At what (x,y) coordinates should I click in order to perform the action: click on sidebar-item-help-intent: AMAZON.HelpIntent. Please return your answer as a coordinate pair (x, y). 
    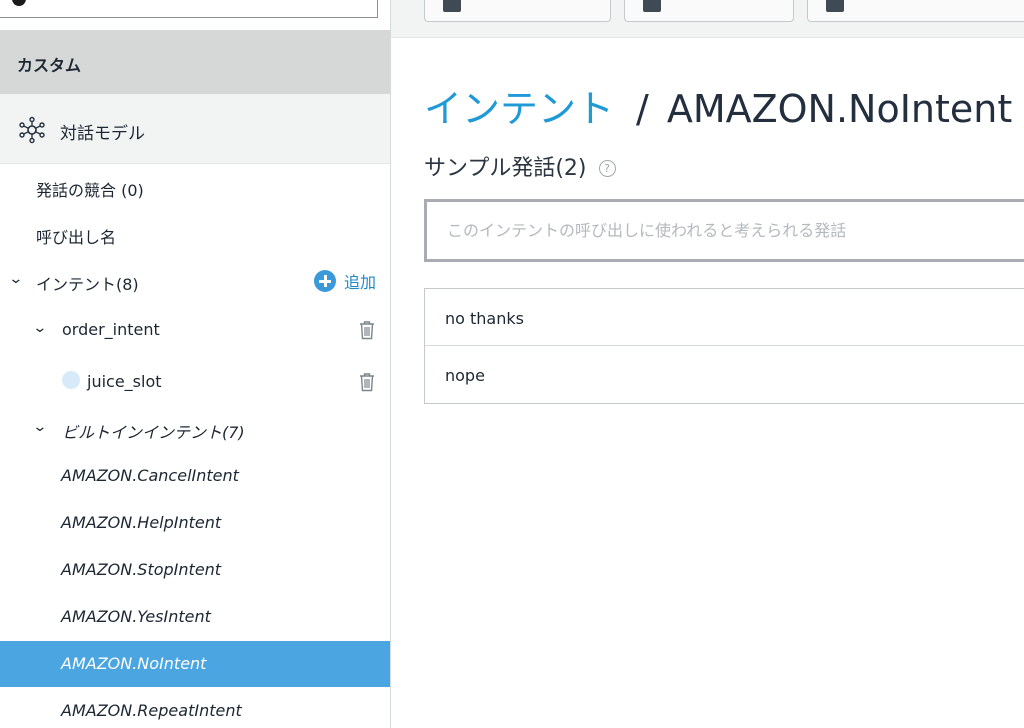
    Looking at the image, I should click on (195, 523).